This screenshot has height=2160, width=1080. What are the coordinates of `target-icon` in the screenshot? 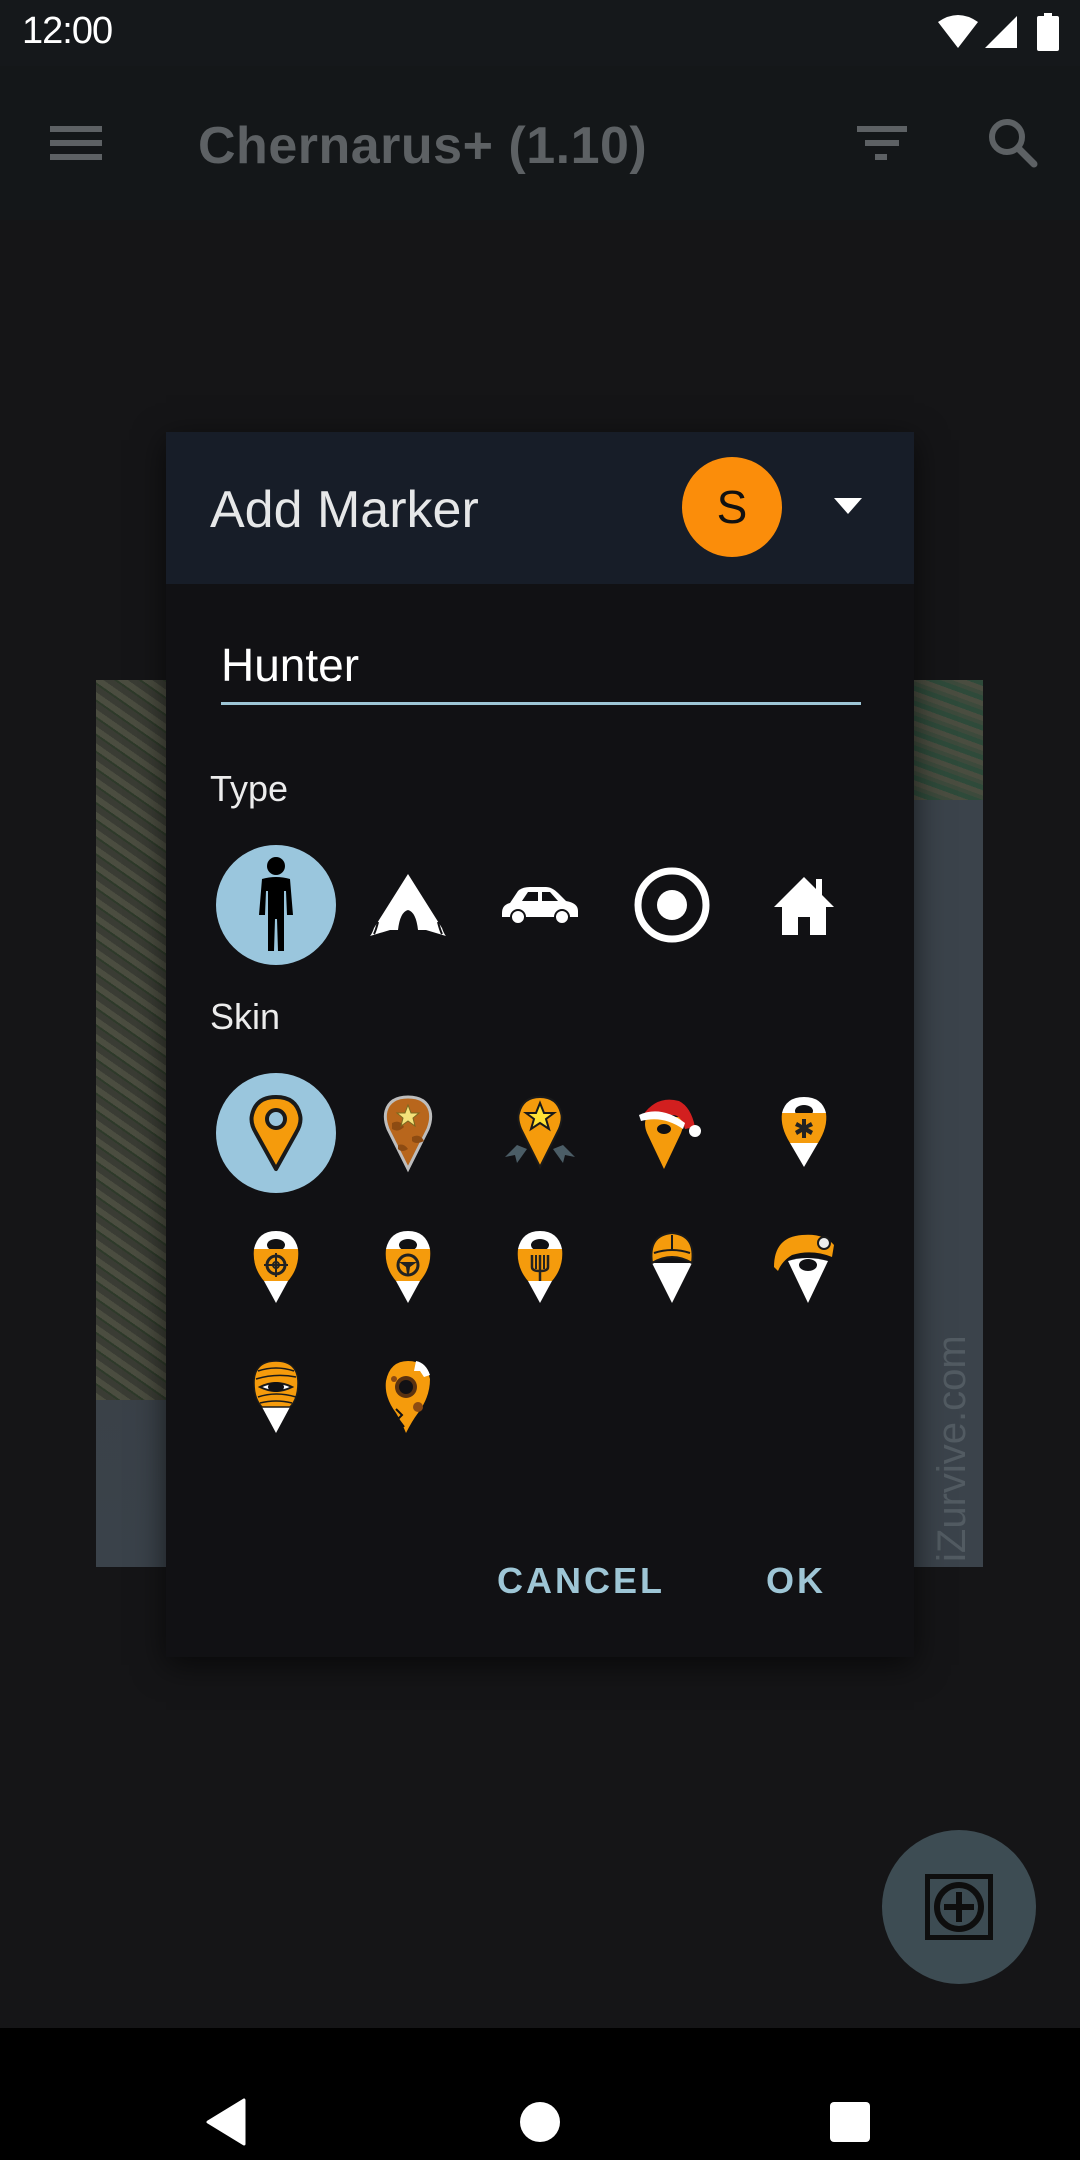 It's located at (672, 905).